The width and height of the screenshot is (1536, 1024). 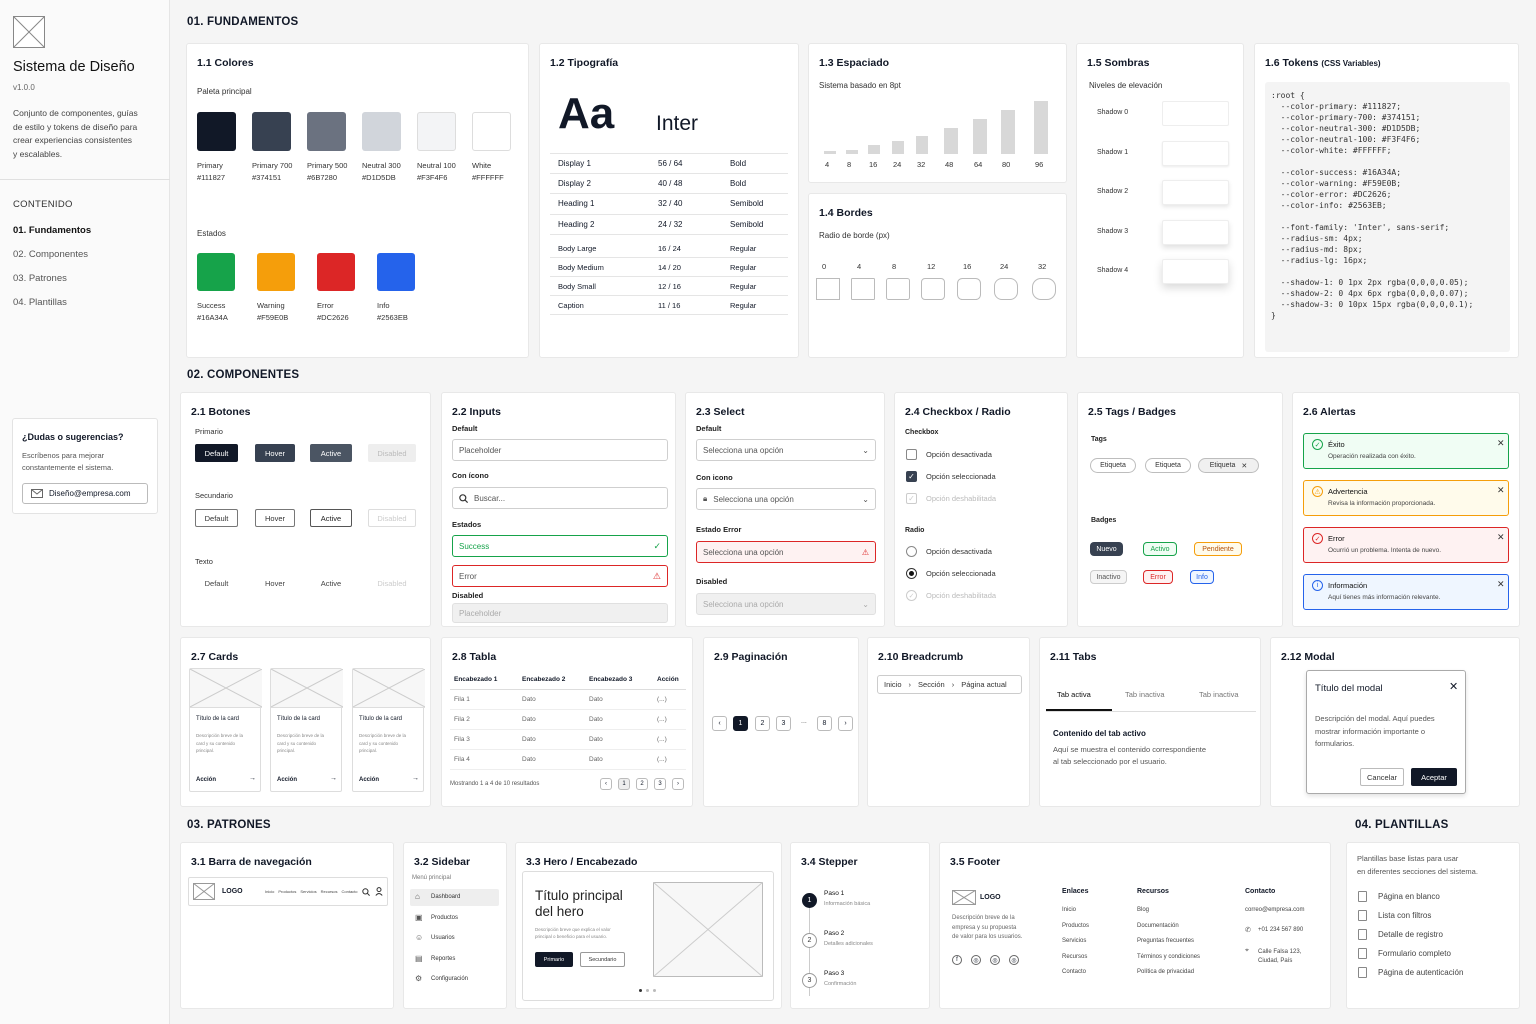 I want to click on footer-link: Documentación, so click(x=1158, y=926).